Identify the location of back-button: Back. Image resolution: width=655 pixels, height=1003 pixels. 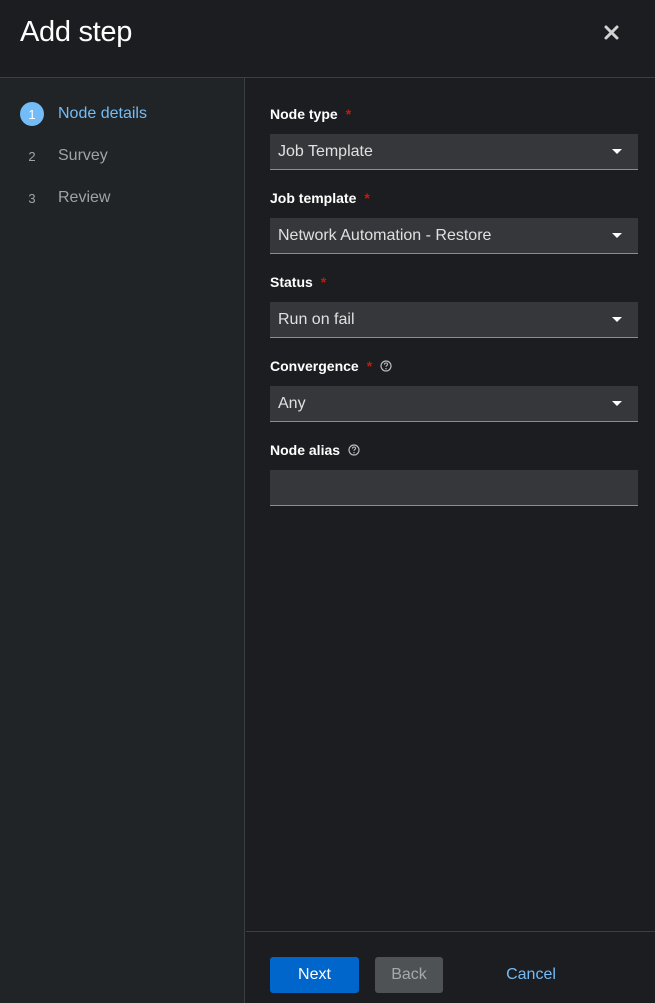
(409, 975).